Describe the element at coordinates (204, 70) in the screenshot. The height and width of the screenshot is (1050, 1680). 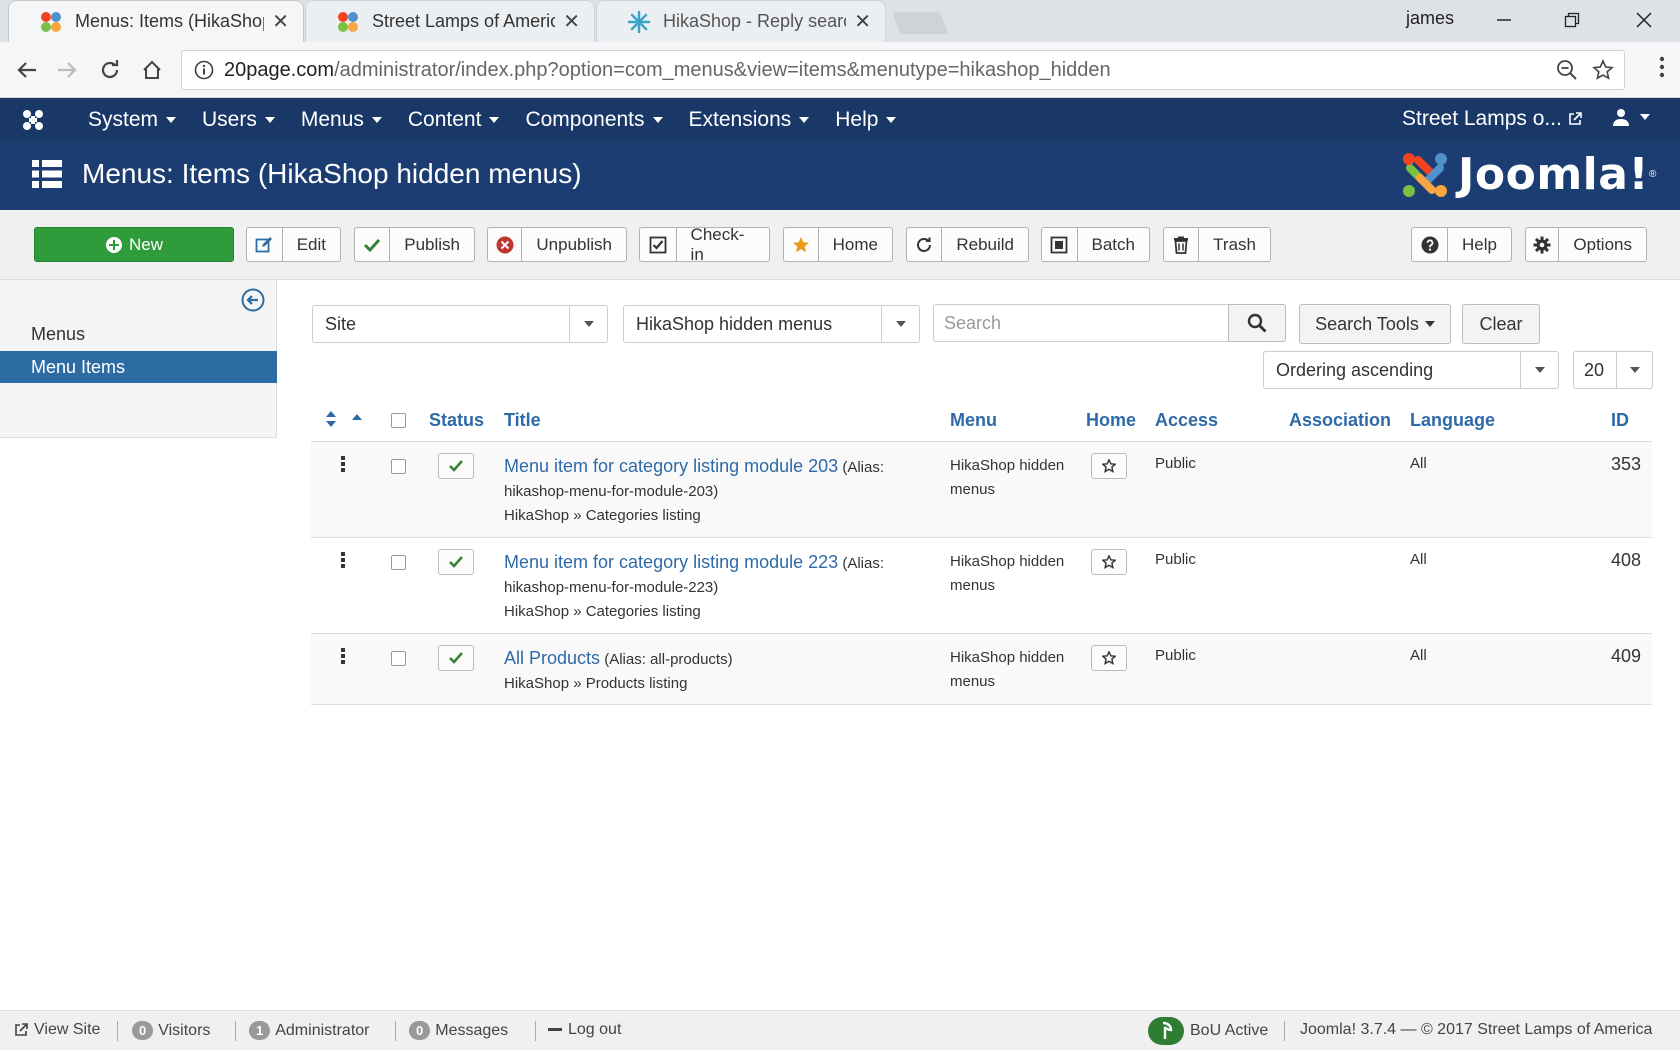
I see `site-info-icon` at that location.